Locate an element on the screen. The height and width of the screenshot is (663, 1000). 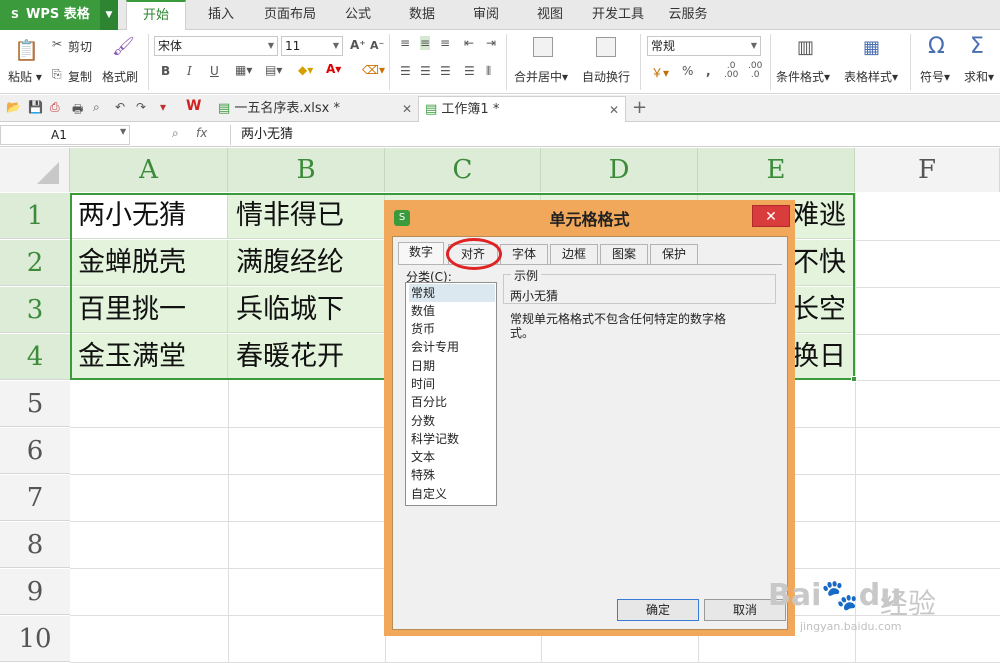
cell-b4: 春暖花开 is located at coordinates (306, 357).